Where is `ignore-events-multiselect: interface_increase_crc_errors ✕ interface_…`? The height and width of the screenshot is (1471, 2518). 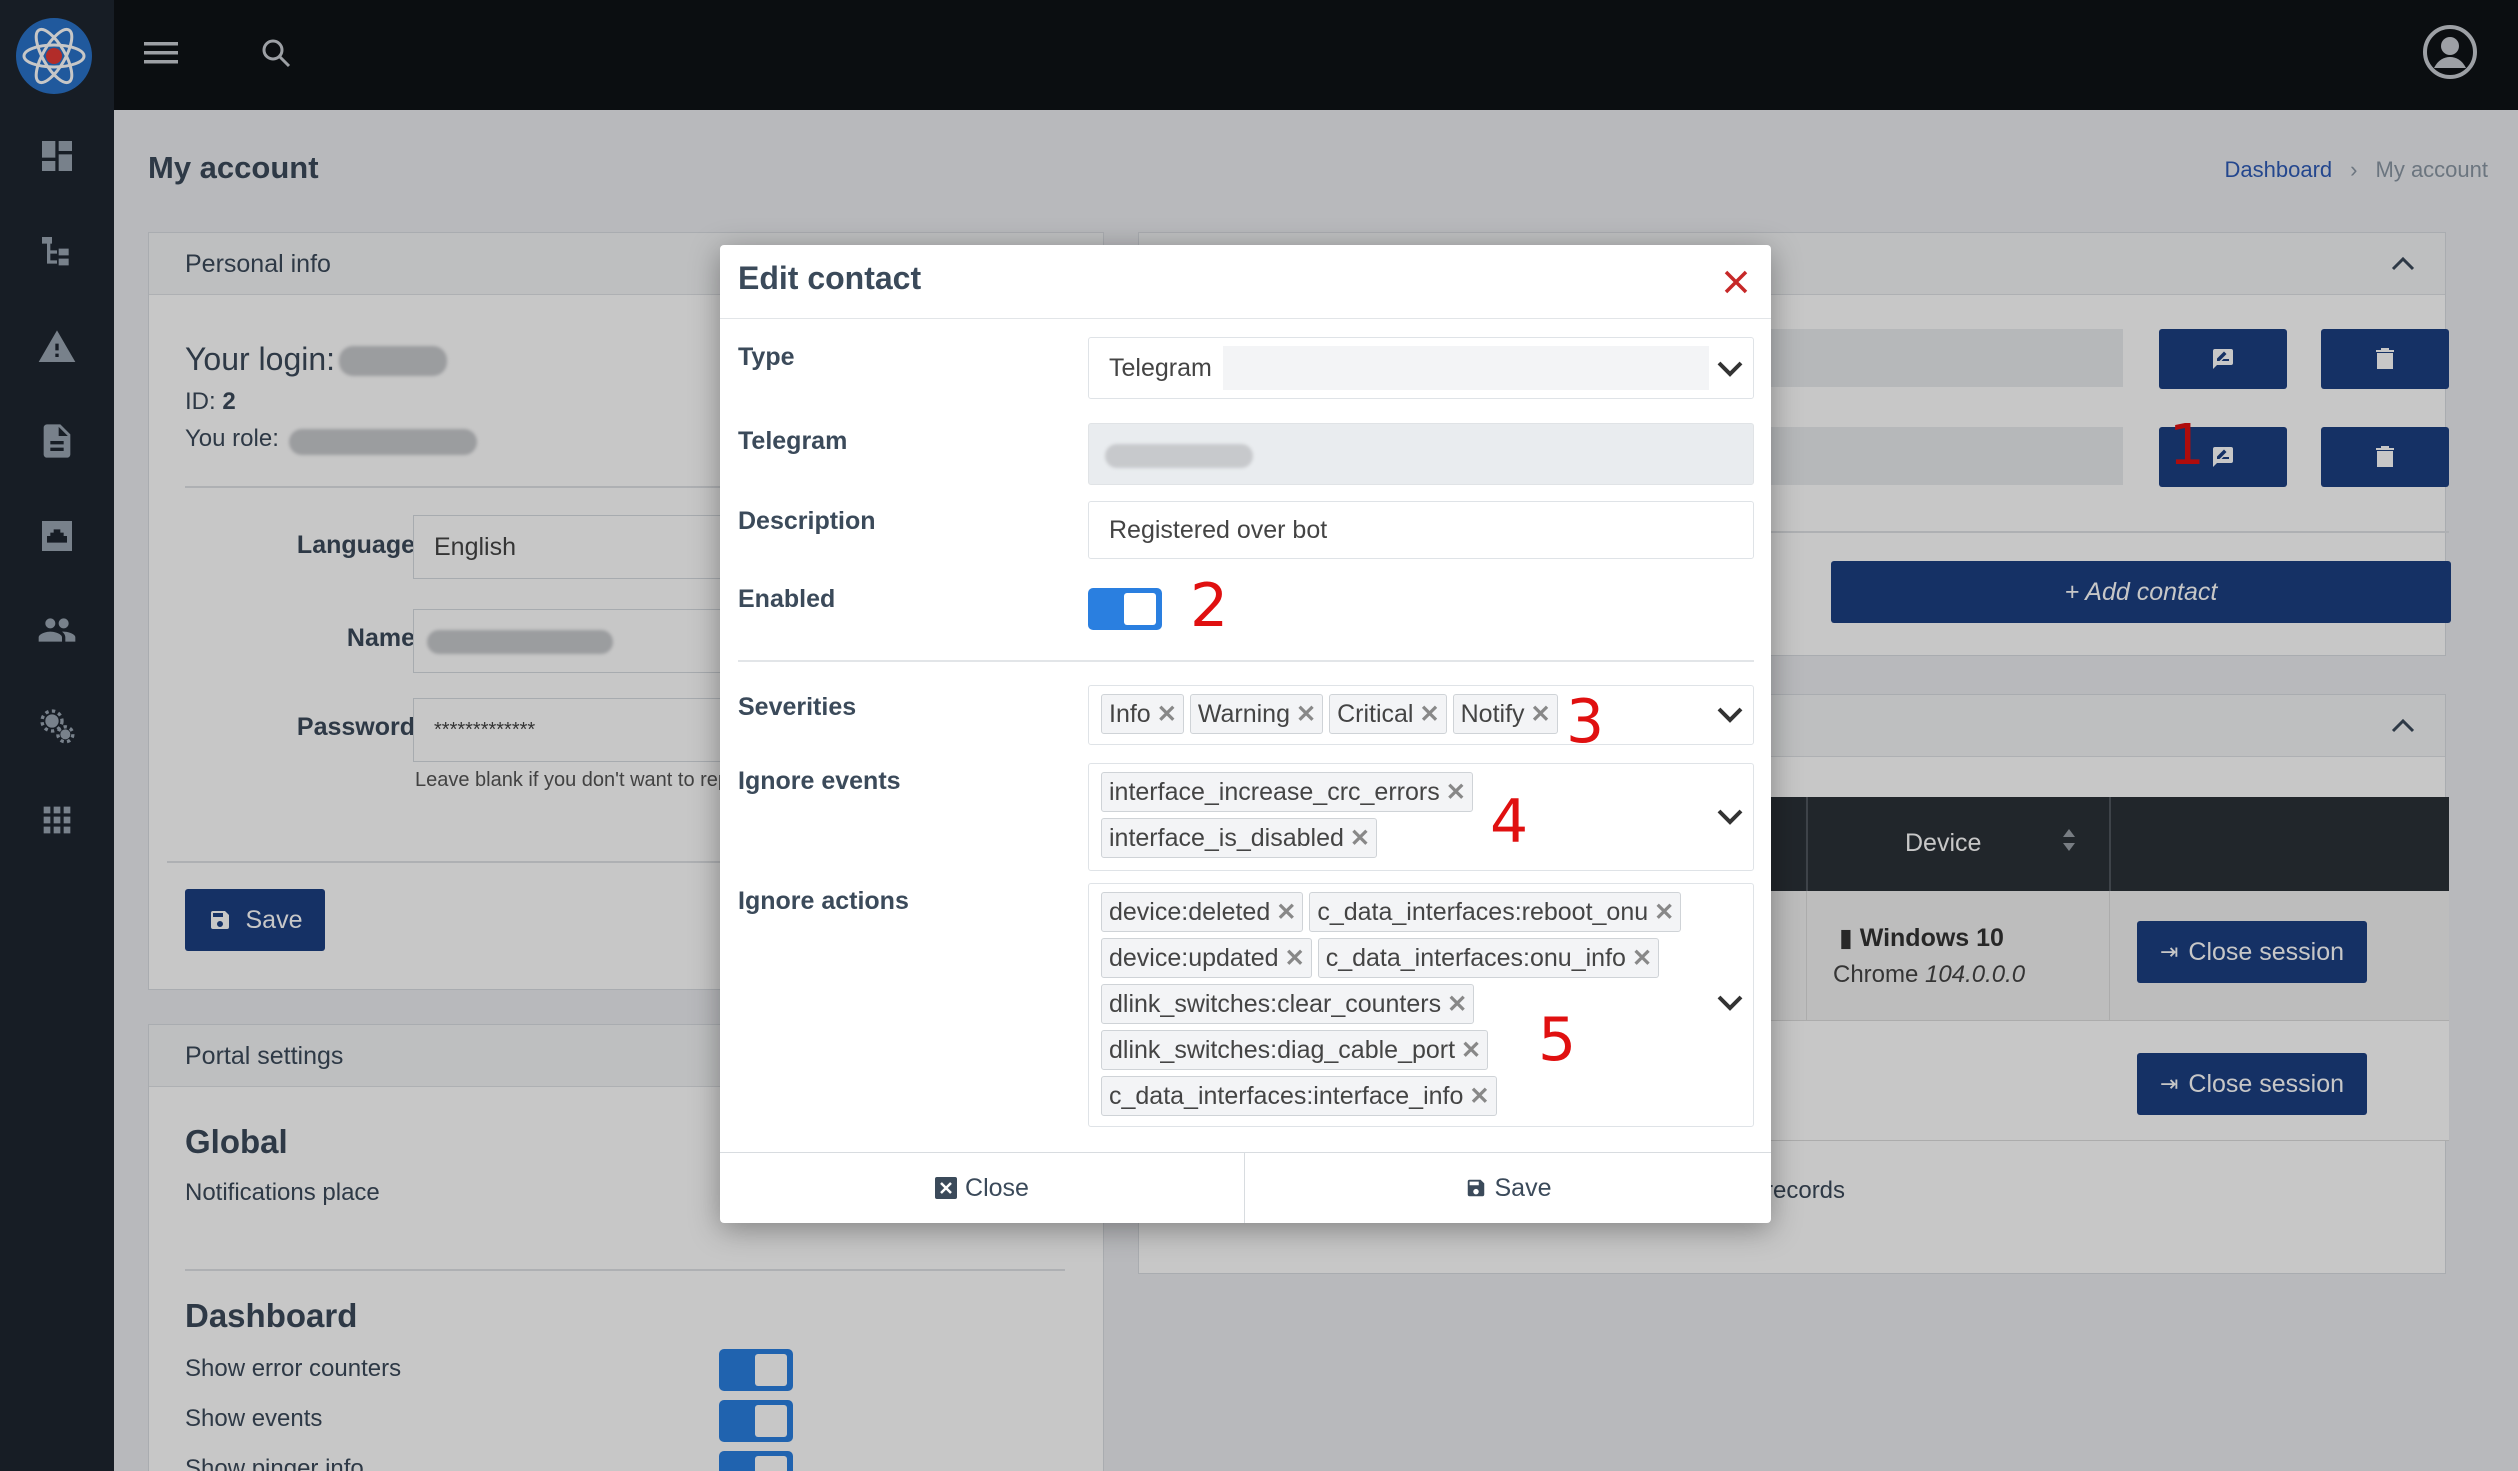
ignore-events-multiselect: interface_increase_crc_errors ✕ interface_… is located at coordinates (1421, 817).